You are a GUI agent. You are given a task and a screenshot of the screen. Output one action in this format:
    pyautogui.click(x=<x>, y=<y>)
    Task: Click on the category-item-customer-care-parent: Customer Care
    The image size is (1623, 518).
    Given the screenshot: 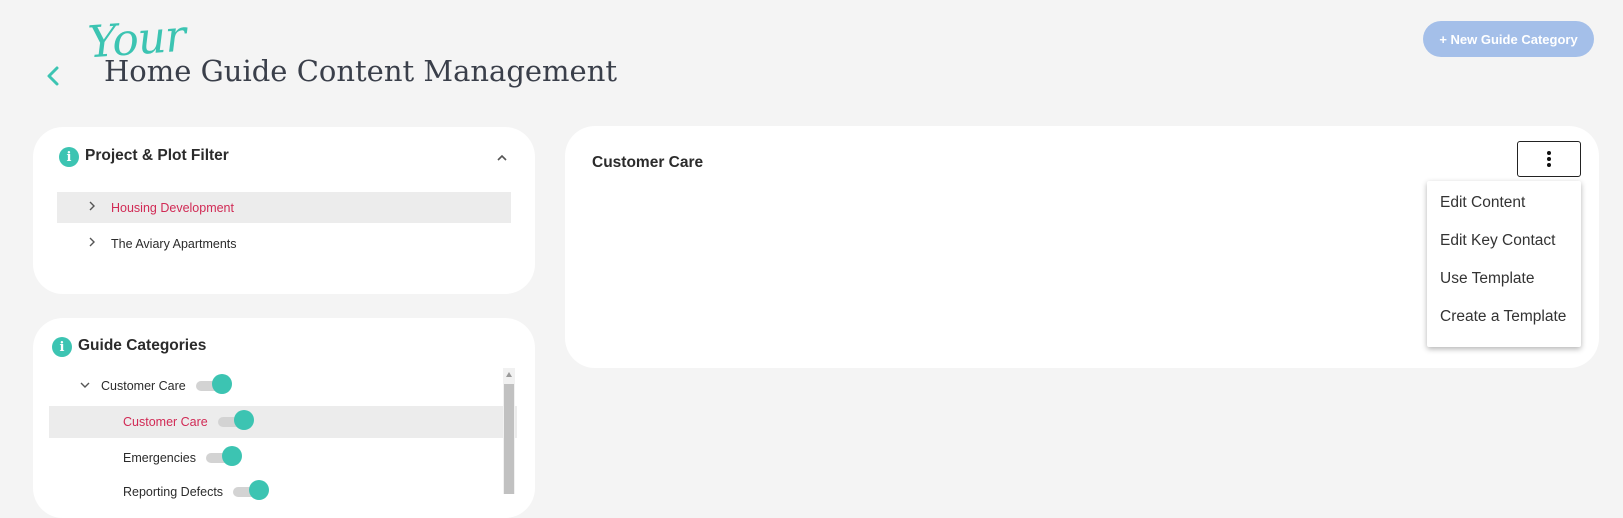 What is the action you would take?
    pyautogui.click(x=274, y=386)
    